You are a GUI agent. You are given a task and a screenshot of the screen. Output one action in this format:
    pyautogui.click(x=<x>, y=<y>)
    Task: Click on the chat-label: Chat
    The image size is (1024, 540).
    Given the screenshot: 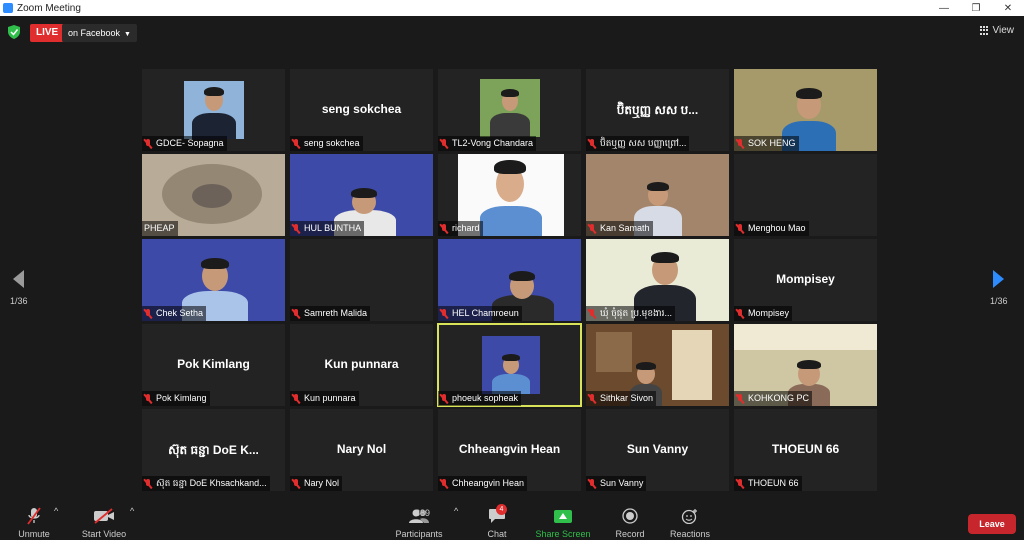 What is the action you would take?
    pyautogui.click(x=497, y=534)
    